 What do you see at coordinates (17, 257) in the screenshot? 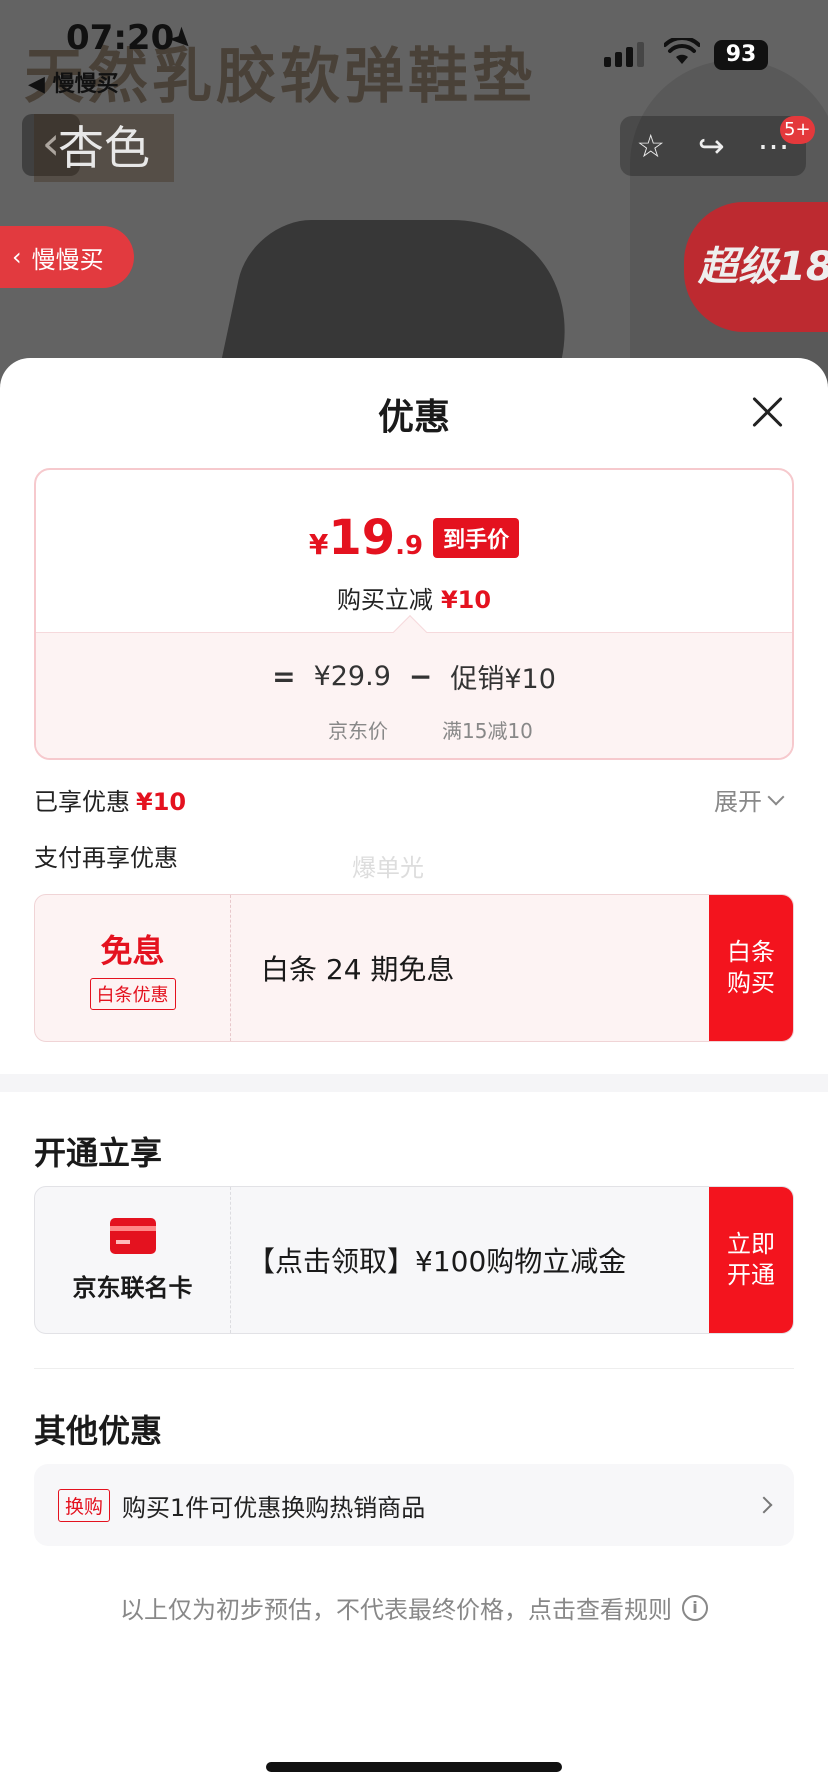
I see `chevron-left-icon: ‹` at bounding box center [17, 257].